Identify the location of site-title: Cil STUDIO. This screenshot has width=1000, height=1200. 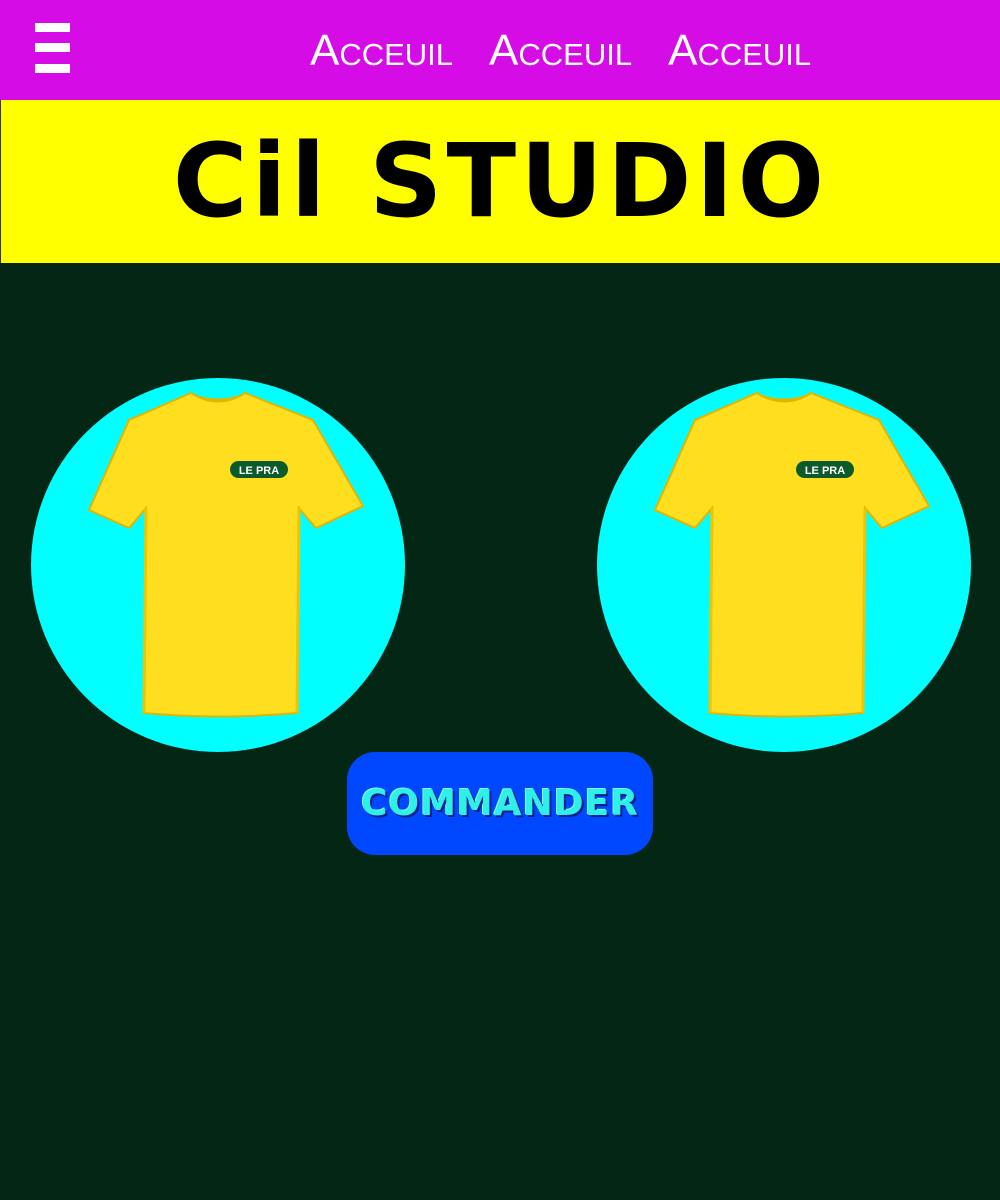
(500, 181).